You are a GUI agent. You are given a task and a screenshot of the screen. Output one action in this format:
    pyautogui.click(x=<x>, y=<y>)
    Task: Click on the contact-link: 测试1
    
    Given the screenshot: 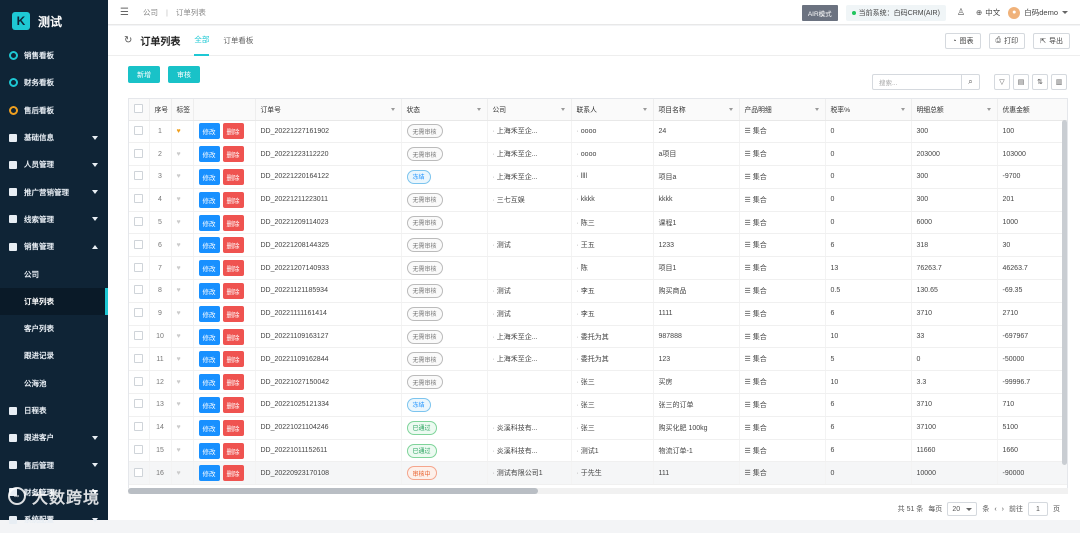 What is the action you would take?
    pyautogui.click(x=588, y=451)
    